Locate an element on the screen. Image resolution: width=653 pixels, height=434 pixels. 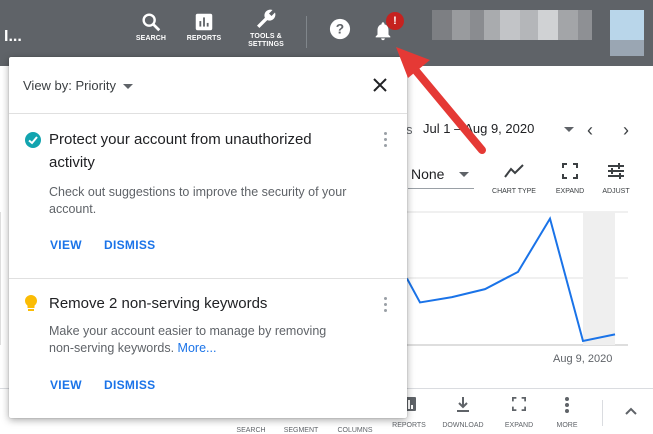
card-description-line2-text: non-serving keywords. is located at coordinates (111, 348).